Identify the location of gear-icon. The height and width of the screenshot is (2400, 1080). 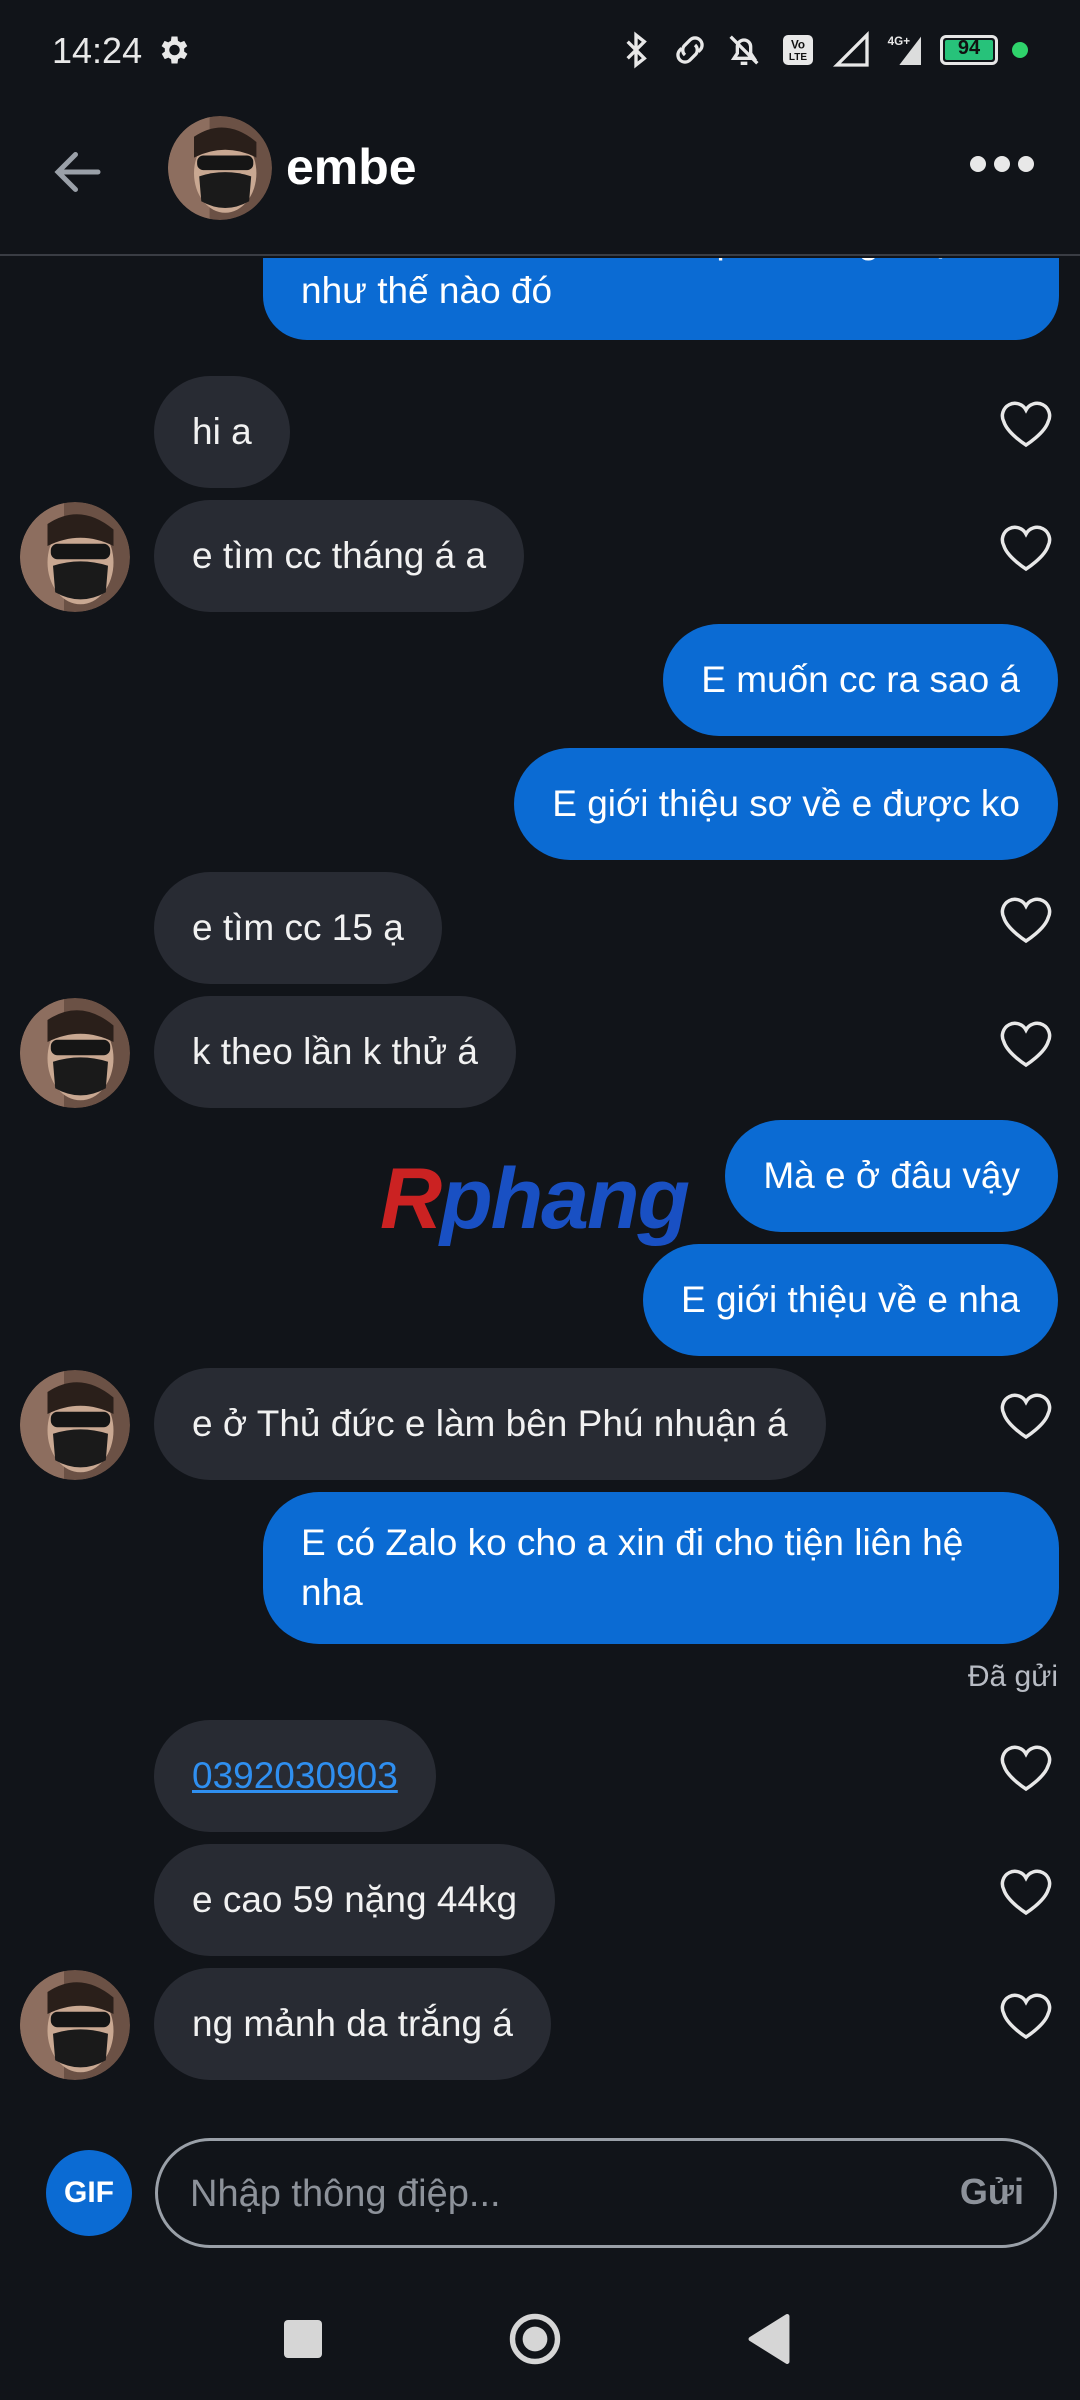
(174, 50).